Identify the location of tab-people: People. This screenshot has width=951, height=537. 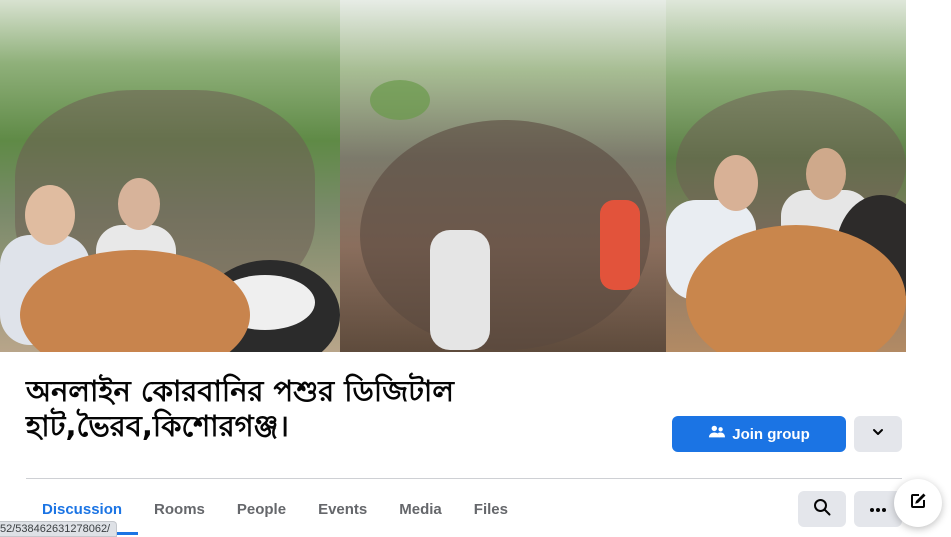
(261, 510).